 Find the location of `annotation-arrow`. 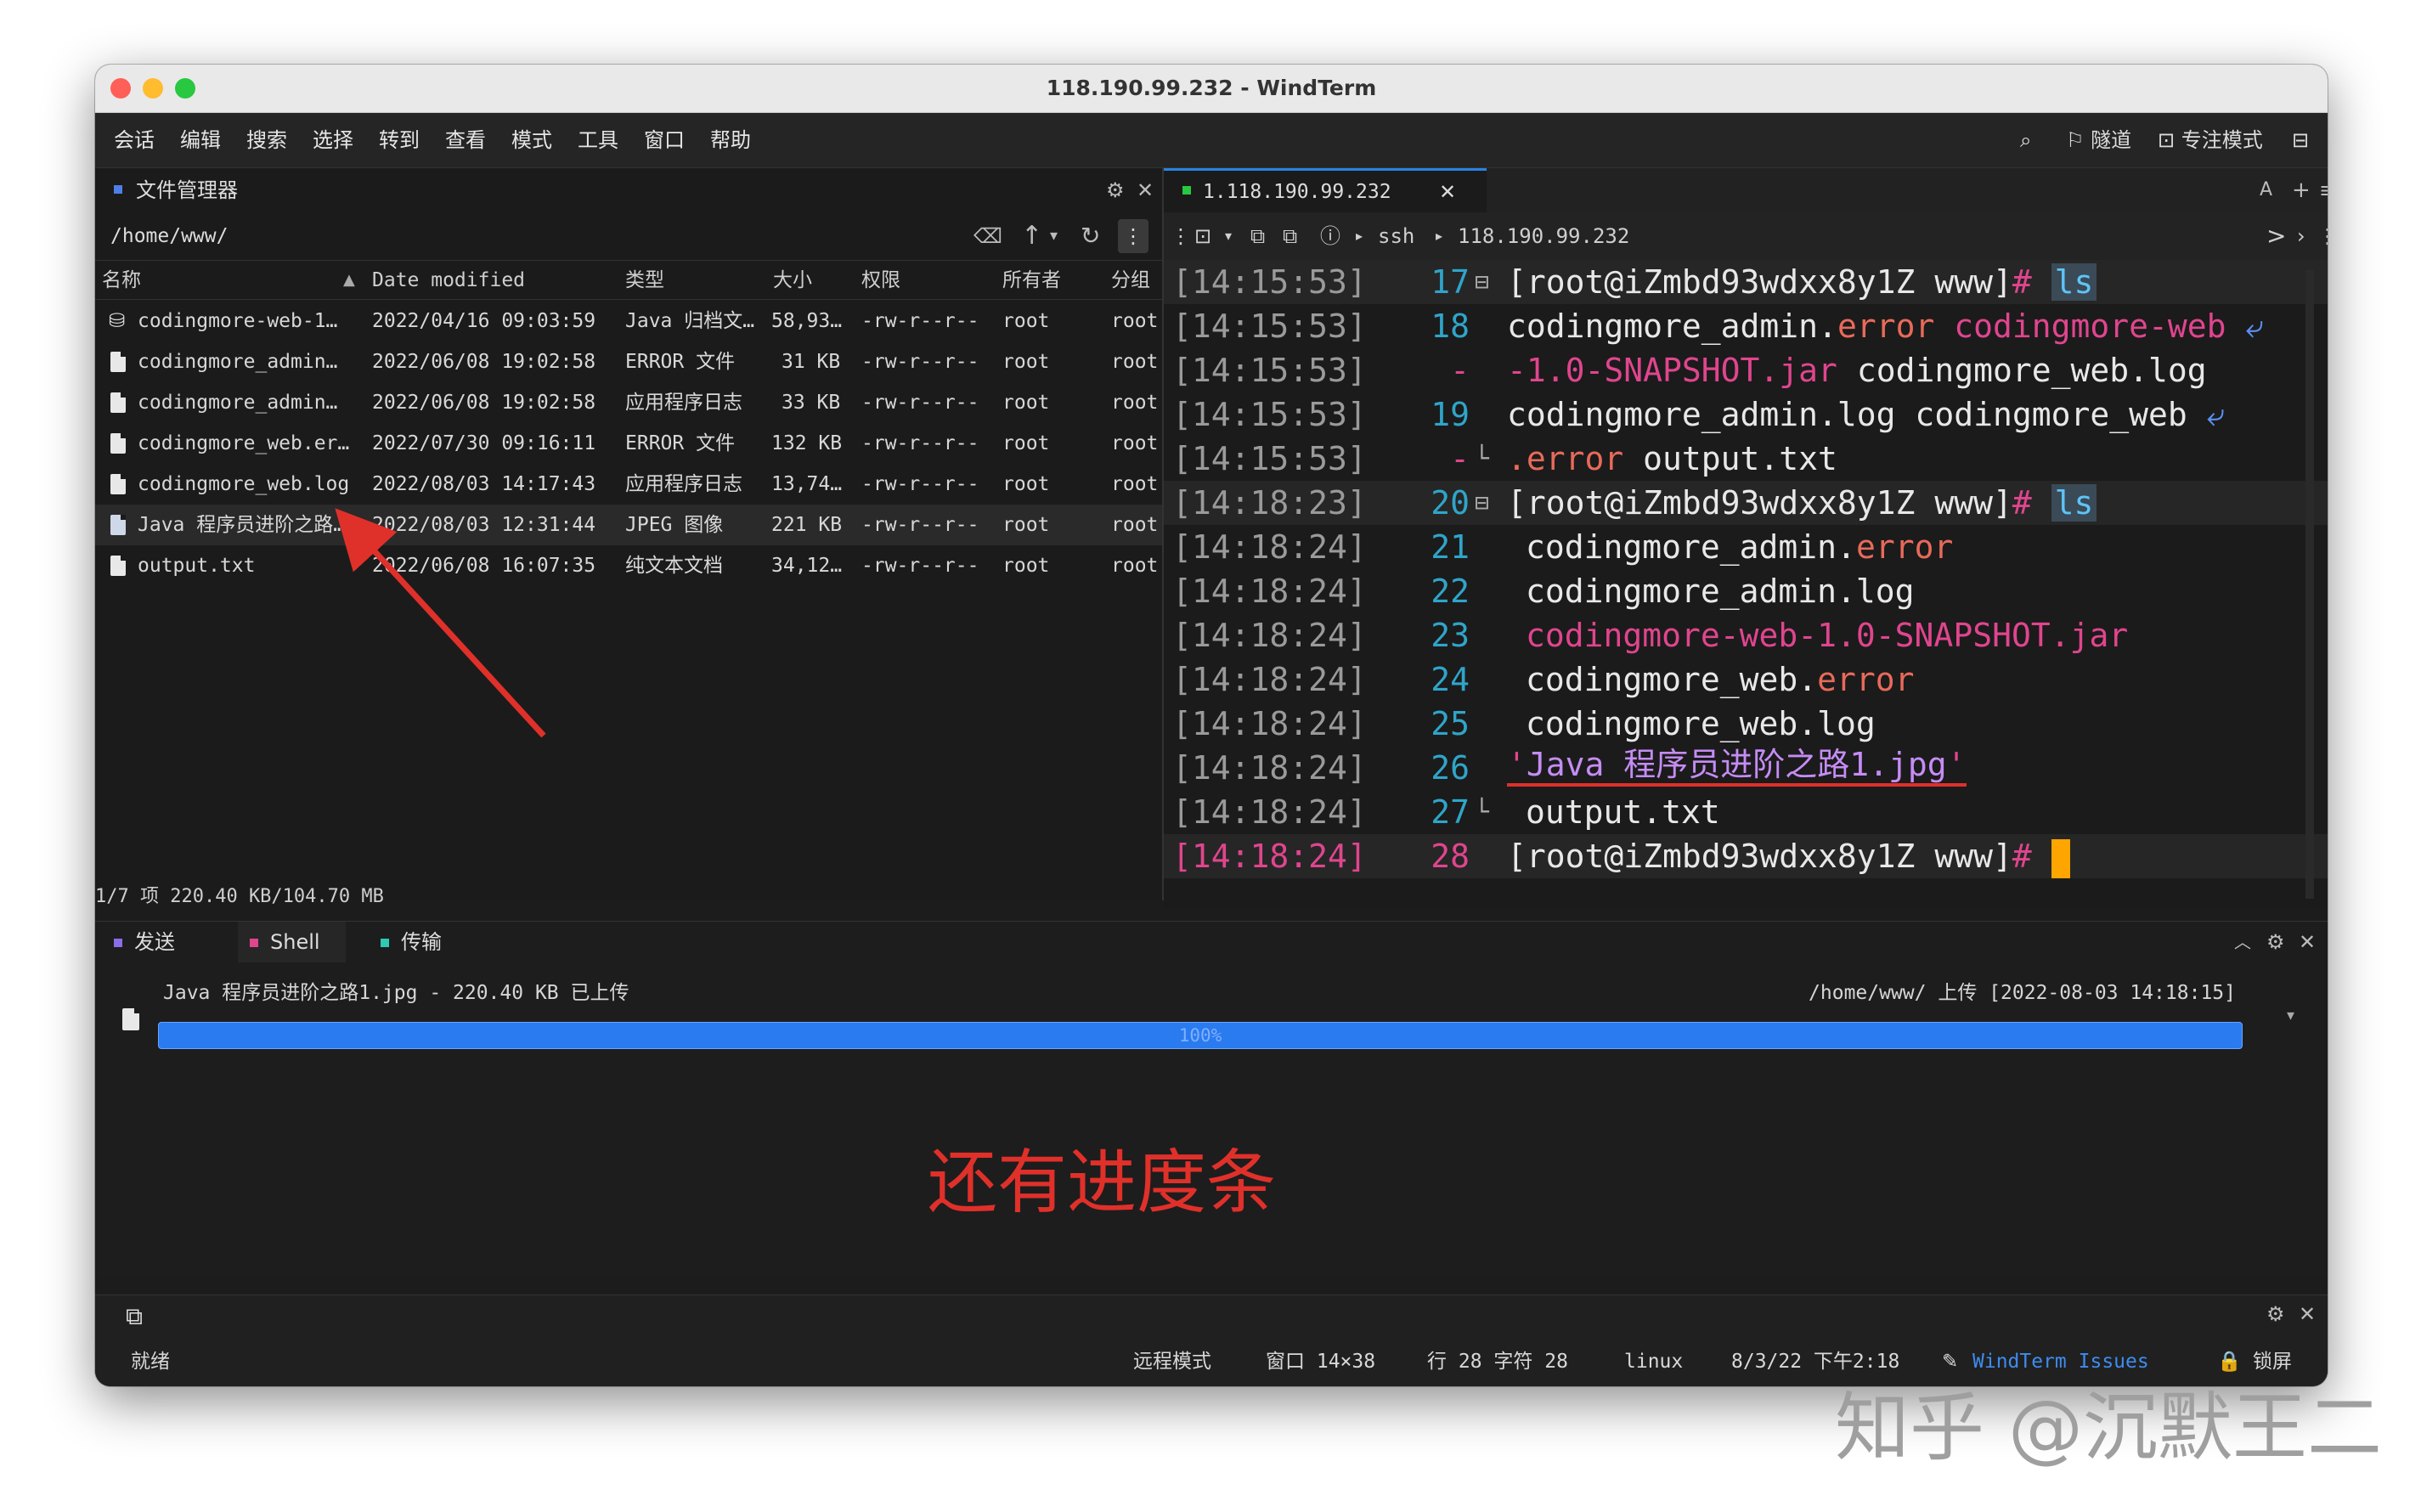

annotation-arrow is located at coordinates (441, 623).